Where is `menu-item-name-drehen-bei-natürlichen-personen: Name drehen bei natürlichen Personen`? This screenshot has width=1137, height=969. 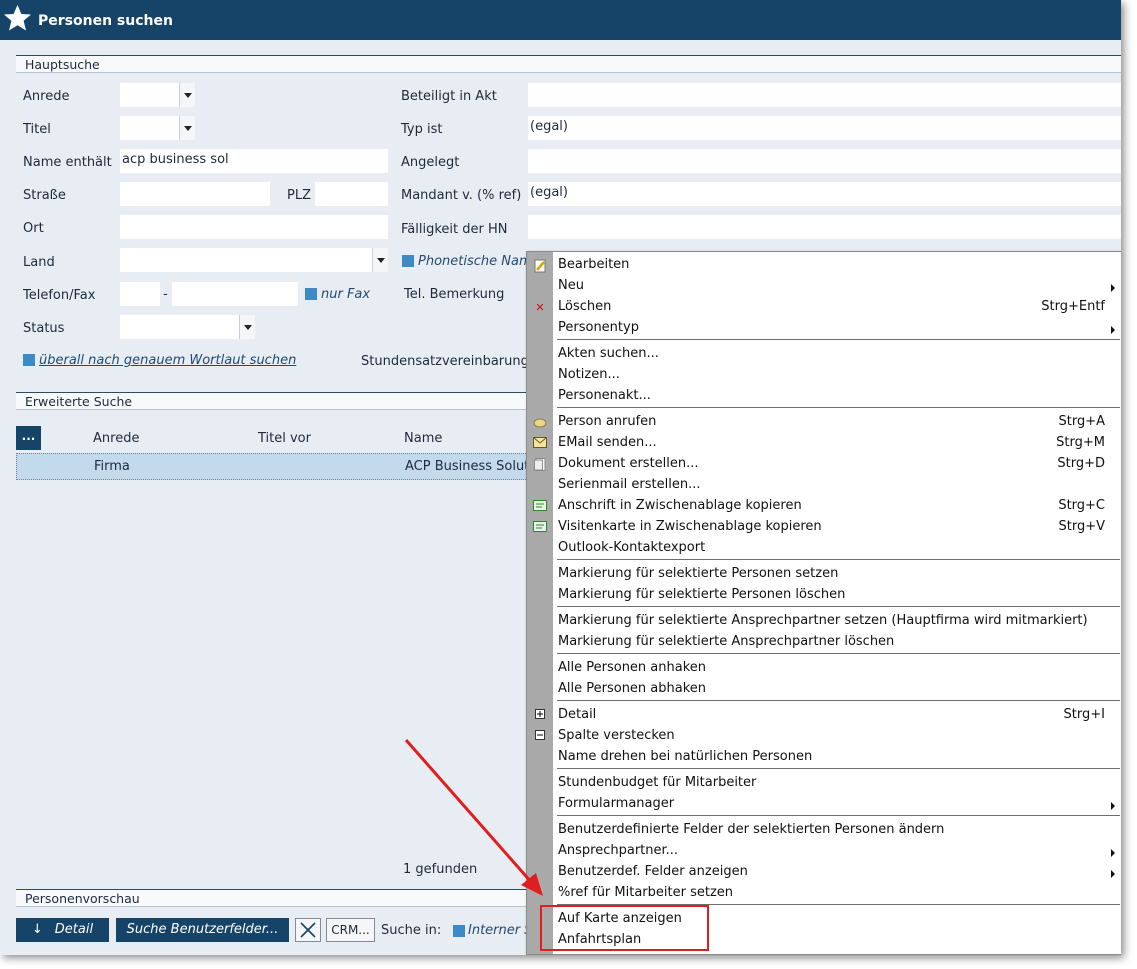 menu-item-name-drehen-bei-natürlichen-personen: Name drehen bei natürlichen Personen is located at coordinates (824, 757).